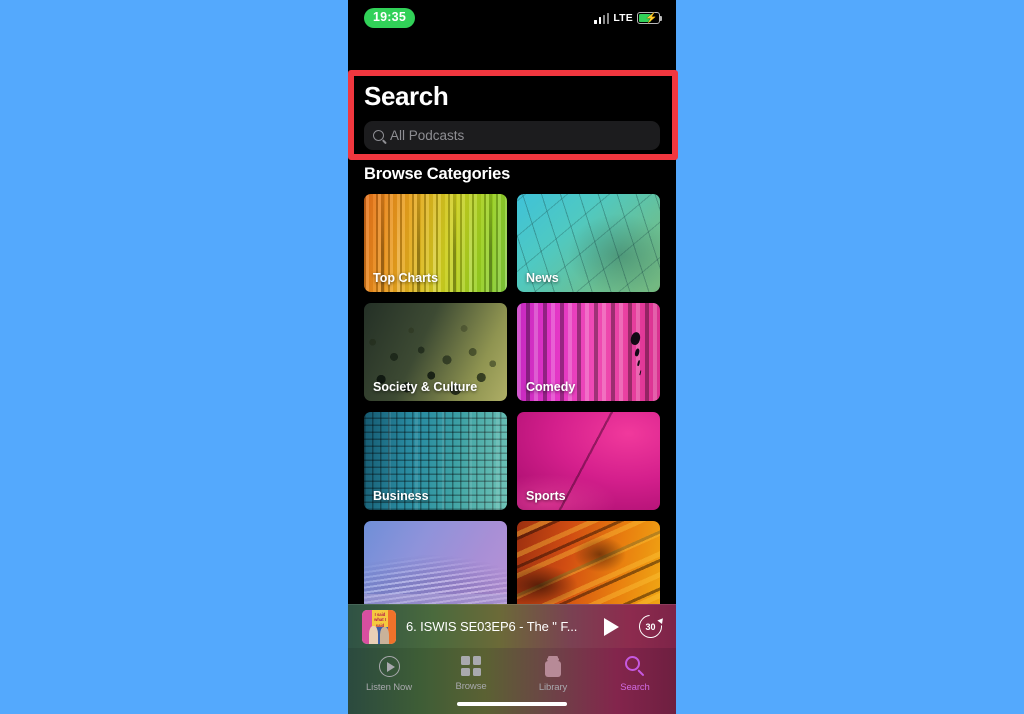 Image resolution: width=1024 pixels, height=714 pixels. What do you see at coordinates (512, 703) in the screenshot?
I see `home-indicator` at bounding box center [512, 703].